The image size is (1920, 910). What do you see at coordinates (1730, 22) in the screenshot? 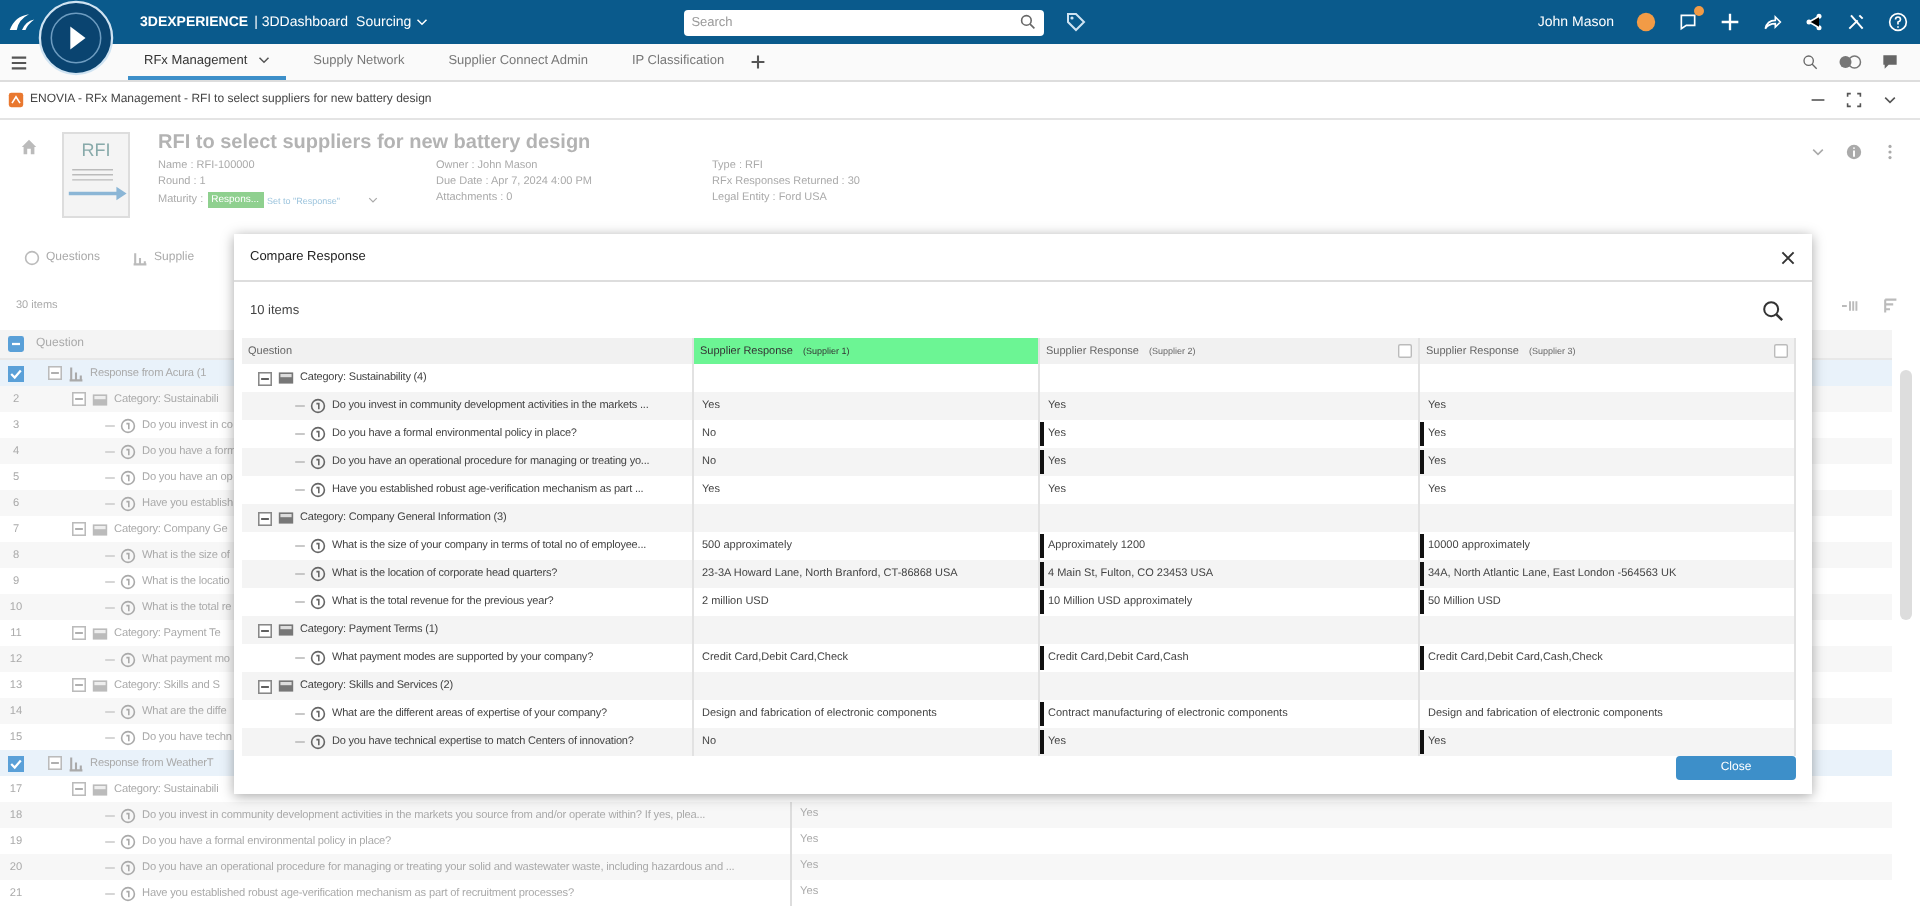
I see `add-icon` at bounding box center [1730, 22].